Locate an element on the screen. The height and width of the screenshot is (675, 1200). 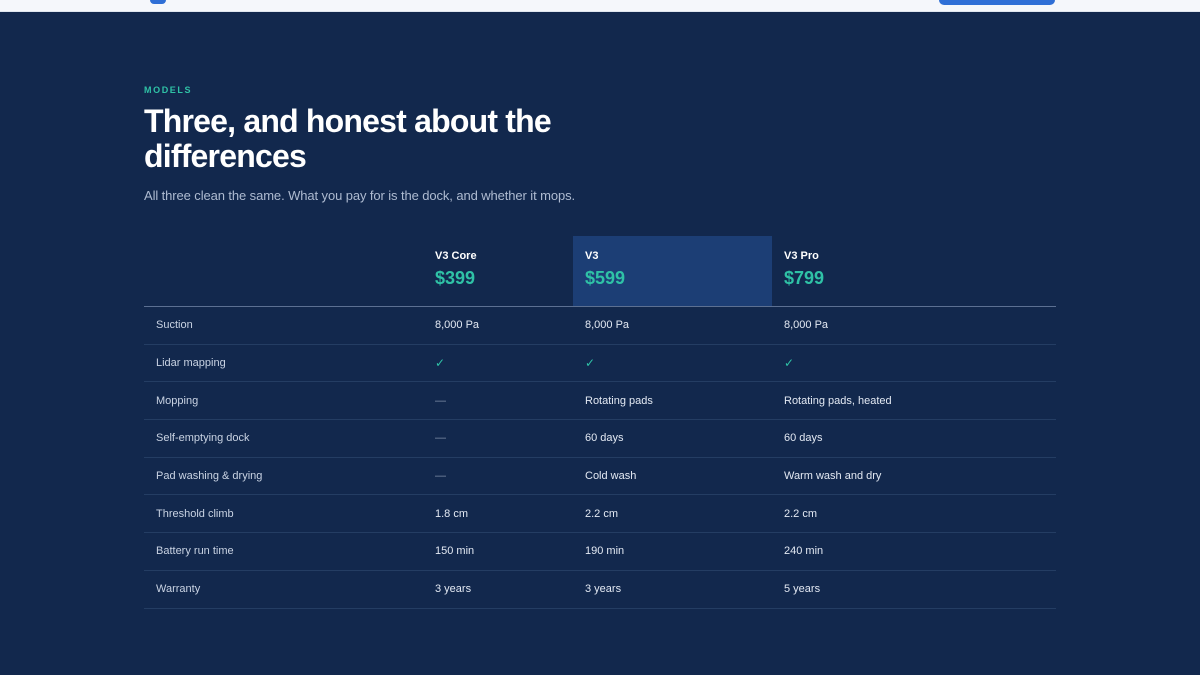
table-row: Warranty 3 years 3 years 5 years is located at coordinates (600, 590).